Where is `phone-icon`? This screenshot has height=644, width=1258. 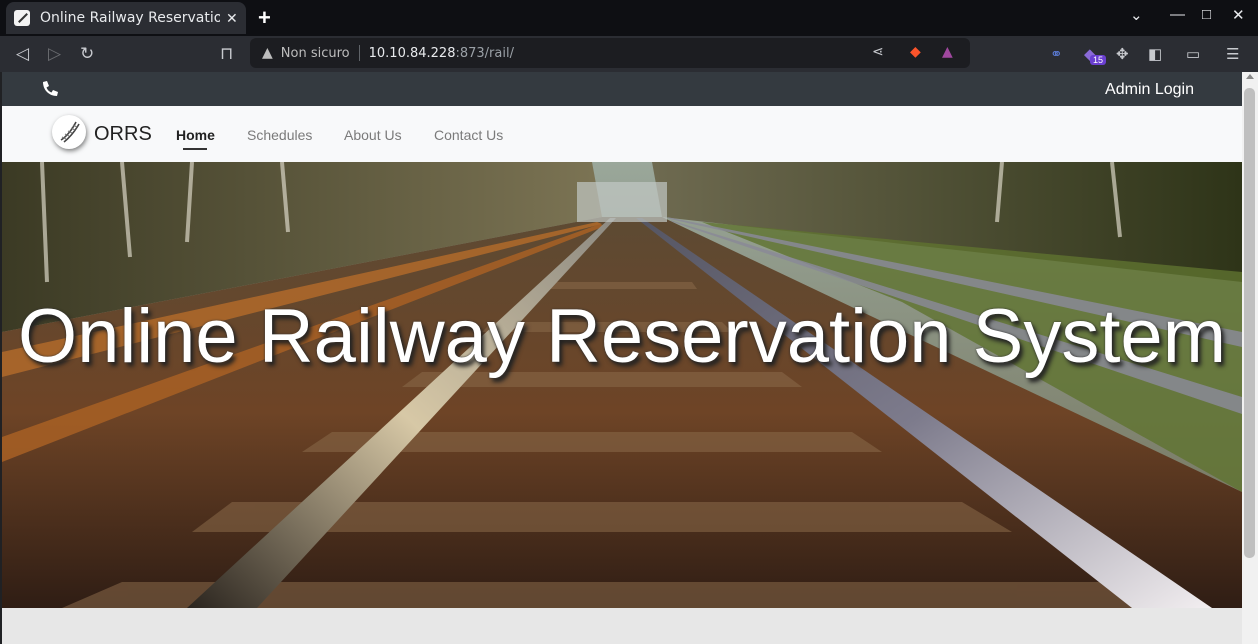 phone-icon is located at coordinates (50, 88).